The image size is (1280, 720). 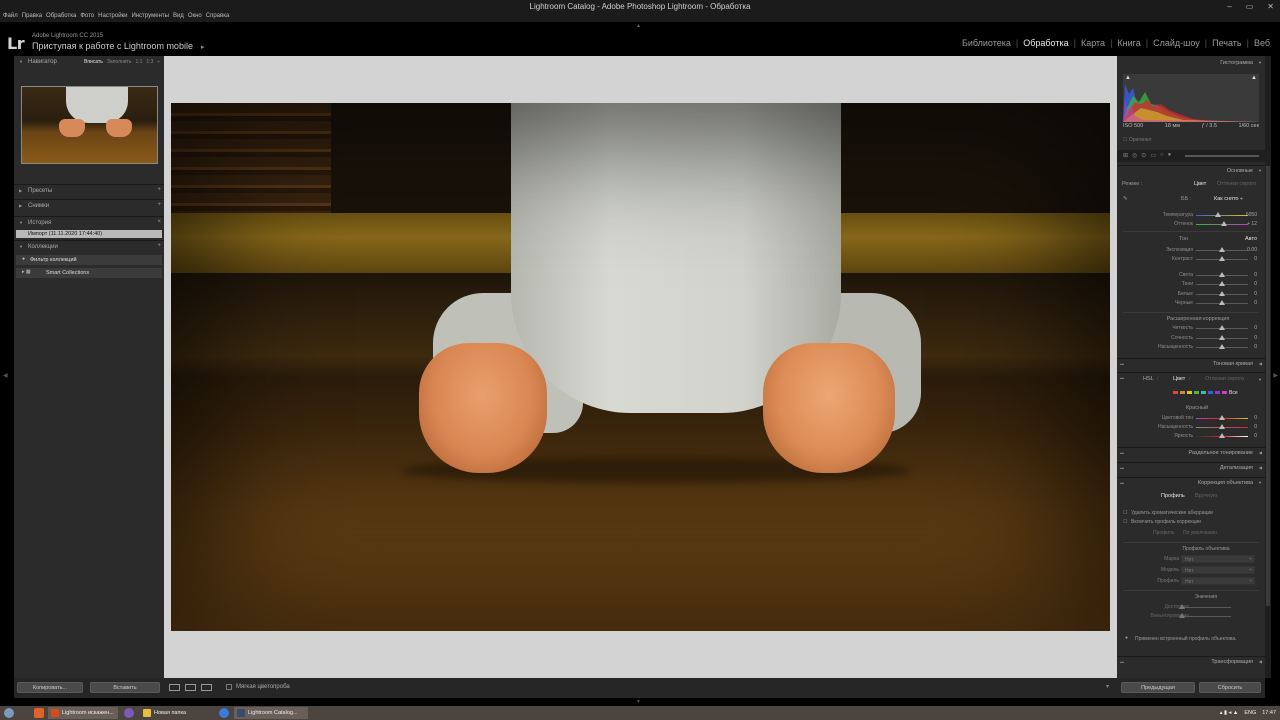 What do you see at coordinates (1148, 379) in the screenshot?
I see `hsl-tab: HSL` at bounding box center [1148, 379].